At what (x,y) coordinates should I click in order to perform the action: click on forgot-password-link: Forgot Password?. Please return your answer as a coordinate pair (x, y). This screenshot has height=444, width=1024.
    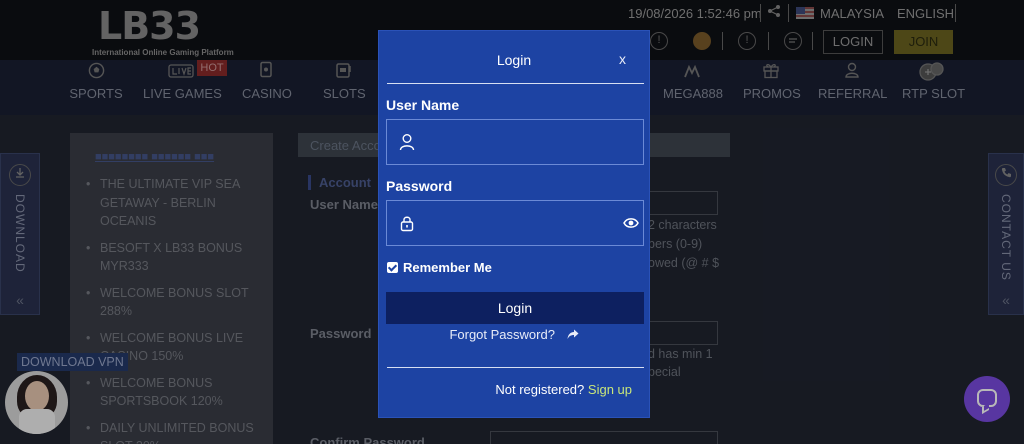
    Looking at the image, I should click on (514, 334).